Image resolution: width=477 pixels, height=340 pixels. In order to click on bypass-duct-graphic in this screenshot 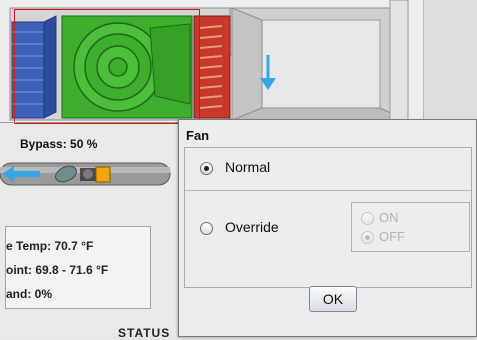, I will do `click(85, 174)`.